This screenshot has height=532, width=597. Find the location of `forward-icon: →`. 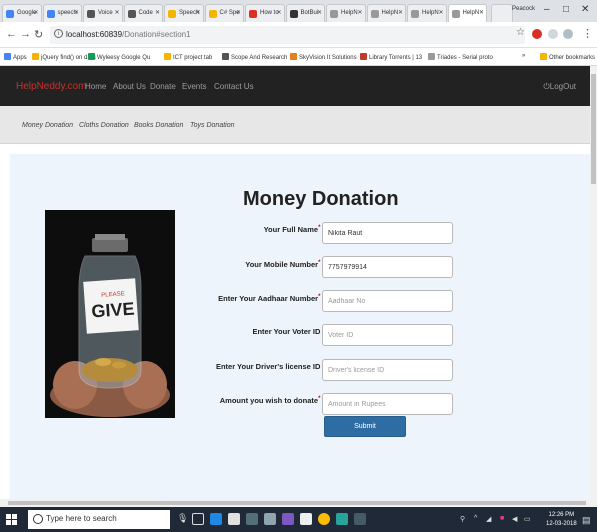

forward-icon: → is located at coordinates (25, 34).